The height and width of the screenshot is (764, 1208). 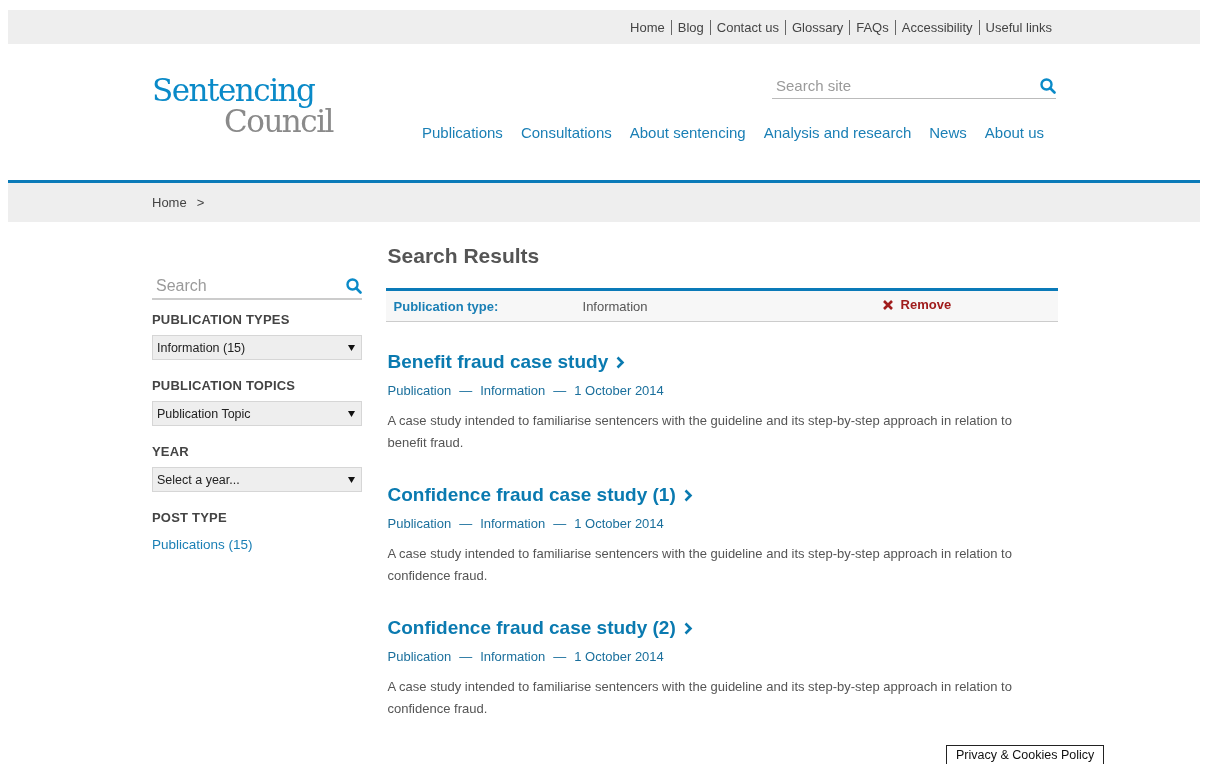 What do you see at coordinates (937, 27) in the screenshot?
I see `top-link: Accessibility` at bounding box center [937, 27].